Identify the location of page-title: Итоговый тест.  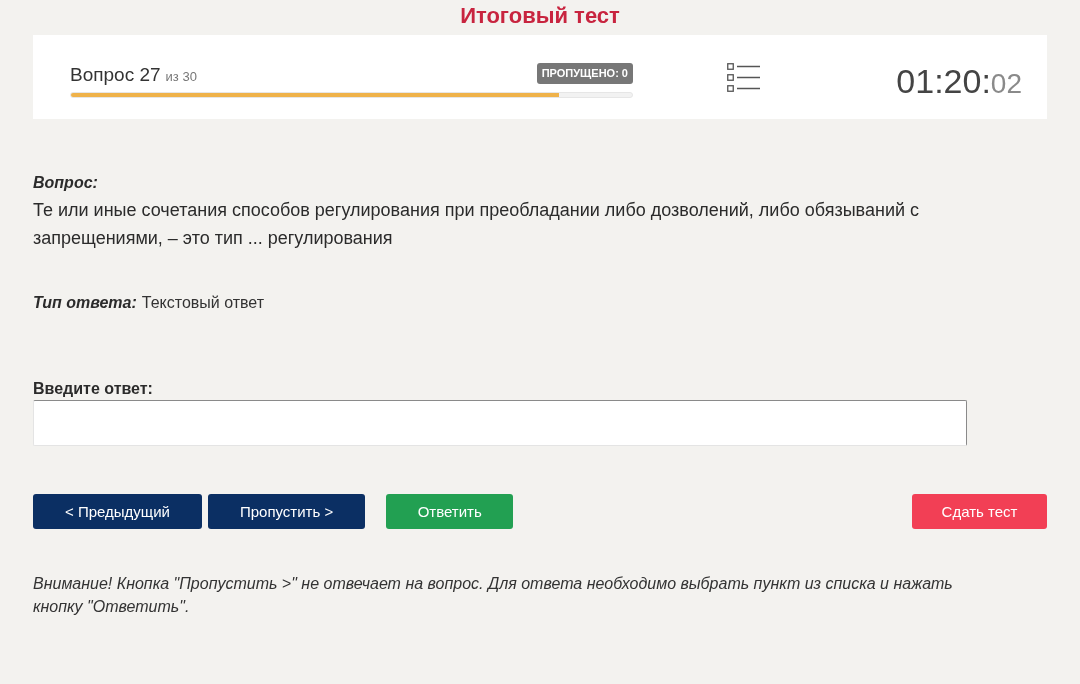
(540, 16).